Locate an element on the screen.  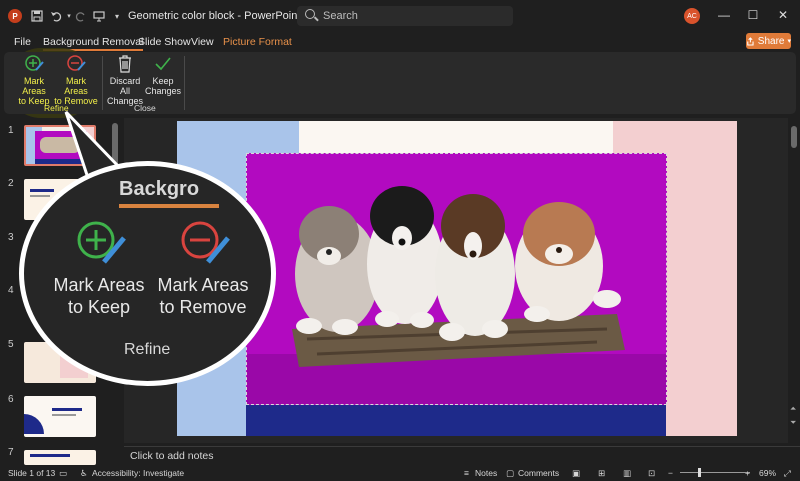
comments-button: Comments is located at coordinates (538, 473).